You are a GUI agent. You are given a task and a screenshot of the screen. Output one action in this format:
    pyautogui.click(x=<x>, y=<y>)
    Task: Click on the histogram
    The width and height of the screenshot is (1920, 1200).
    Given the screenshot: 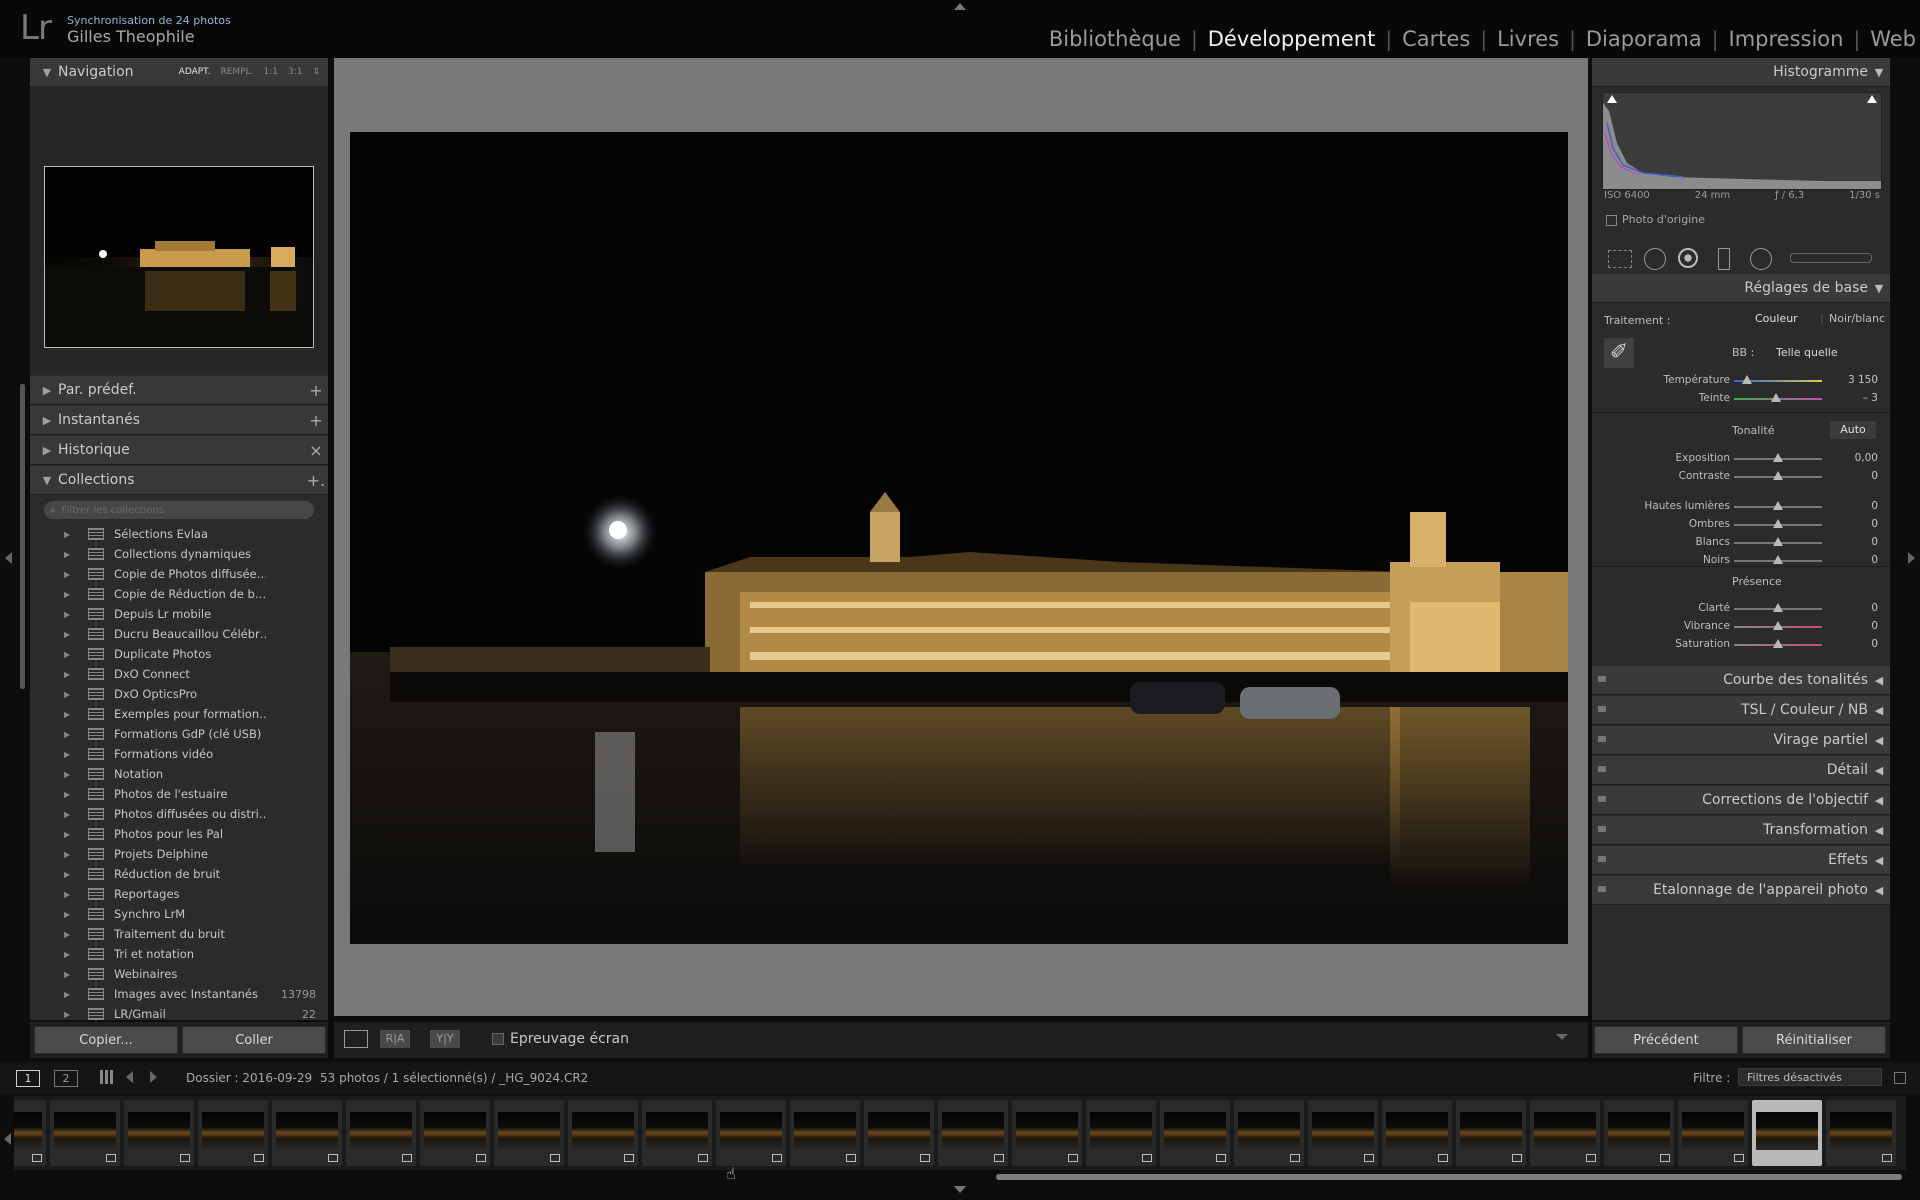 What is the action you would take?
    pyautogui.click(x=1742, y=141)
    